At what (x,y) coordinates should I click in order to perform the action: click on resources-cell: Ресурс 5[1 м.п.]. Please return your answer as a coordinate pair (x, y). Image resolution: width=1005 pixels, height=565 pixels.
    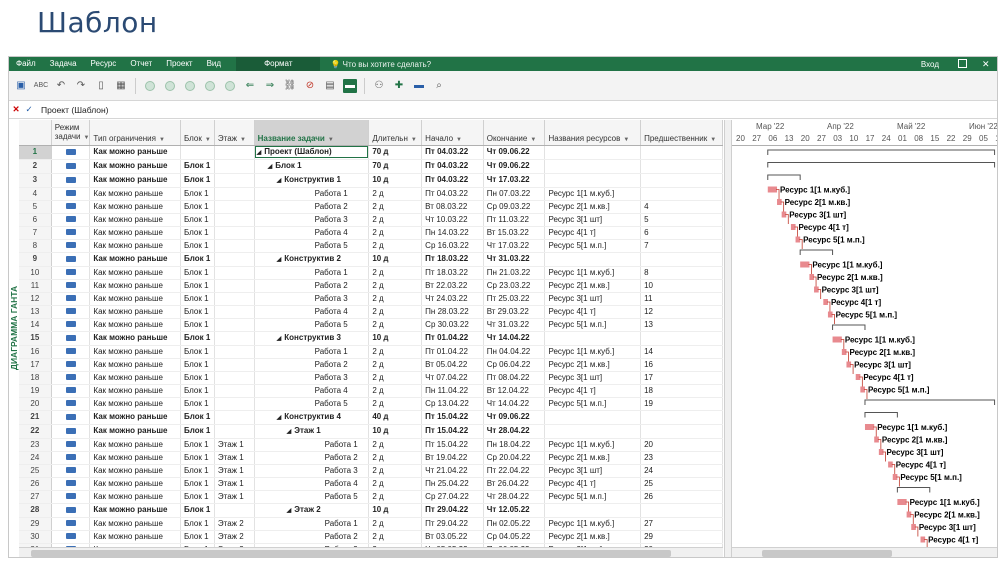
    Looking at the image, I should click on (593, 404).